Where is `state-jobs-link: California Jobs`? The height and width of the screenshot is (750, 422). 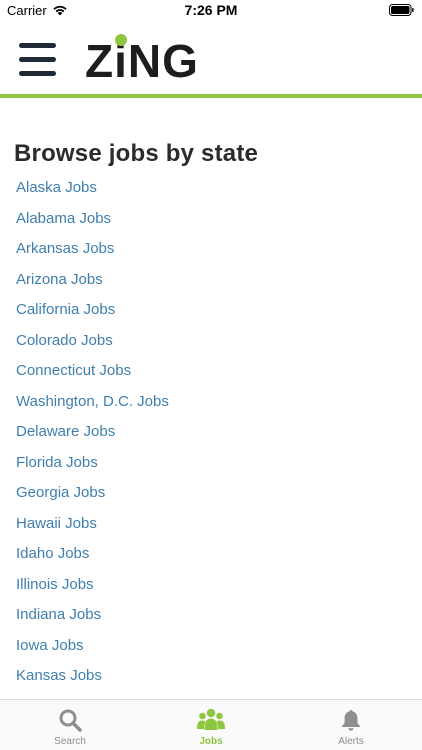
state-jobs-link: California Jobs is located at coordinates (92, 316).